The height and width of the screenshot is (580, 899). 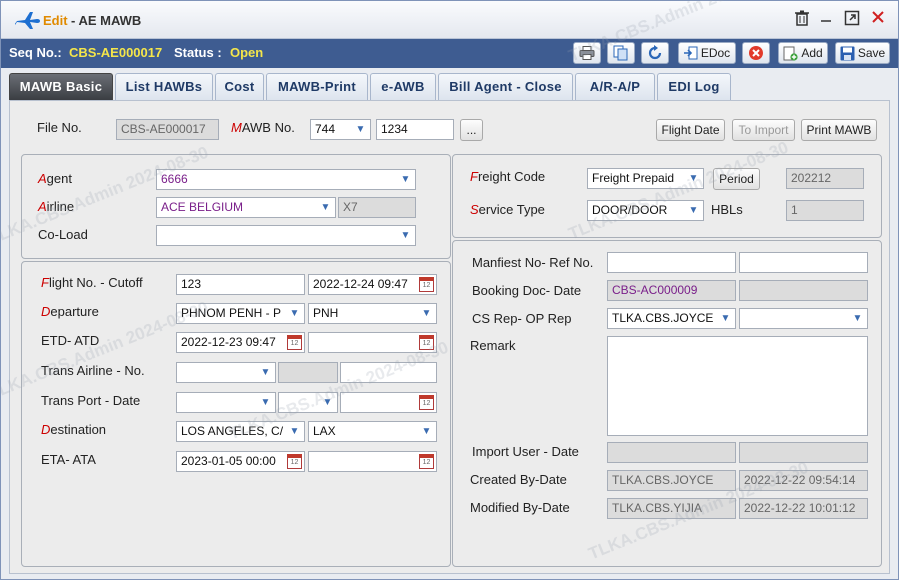 What do you see at coordinates (839, 130) in the screenshot?
I see `print-mawb-button: Print MAWB` at bounding box center [839, 130].